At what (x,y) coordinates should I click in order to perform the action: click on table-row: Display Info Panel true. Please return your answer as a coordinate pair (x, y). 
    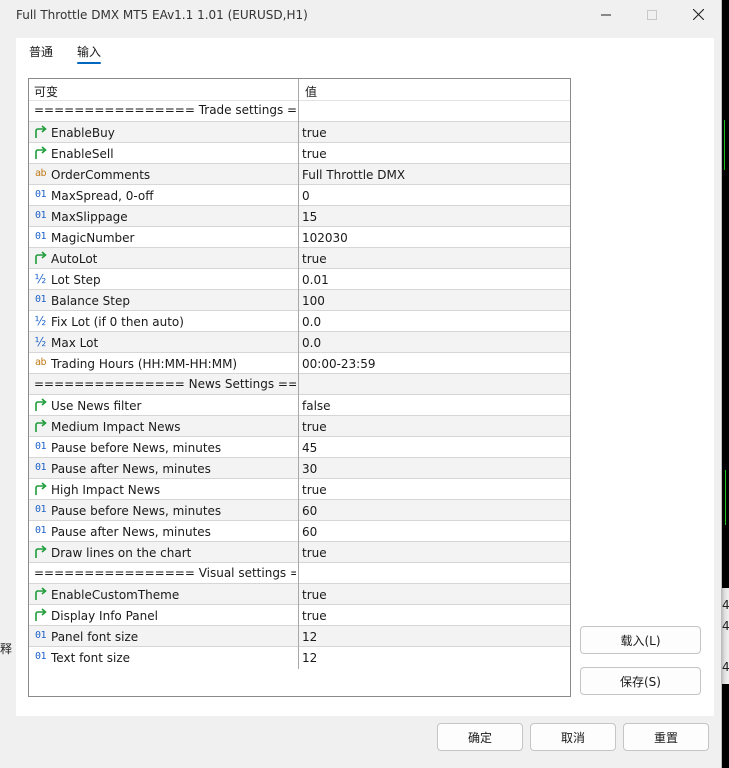
    Looking at the image, I should click on (299, 615).